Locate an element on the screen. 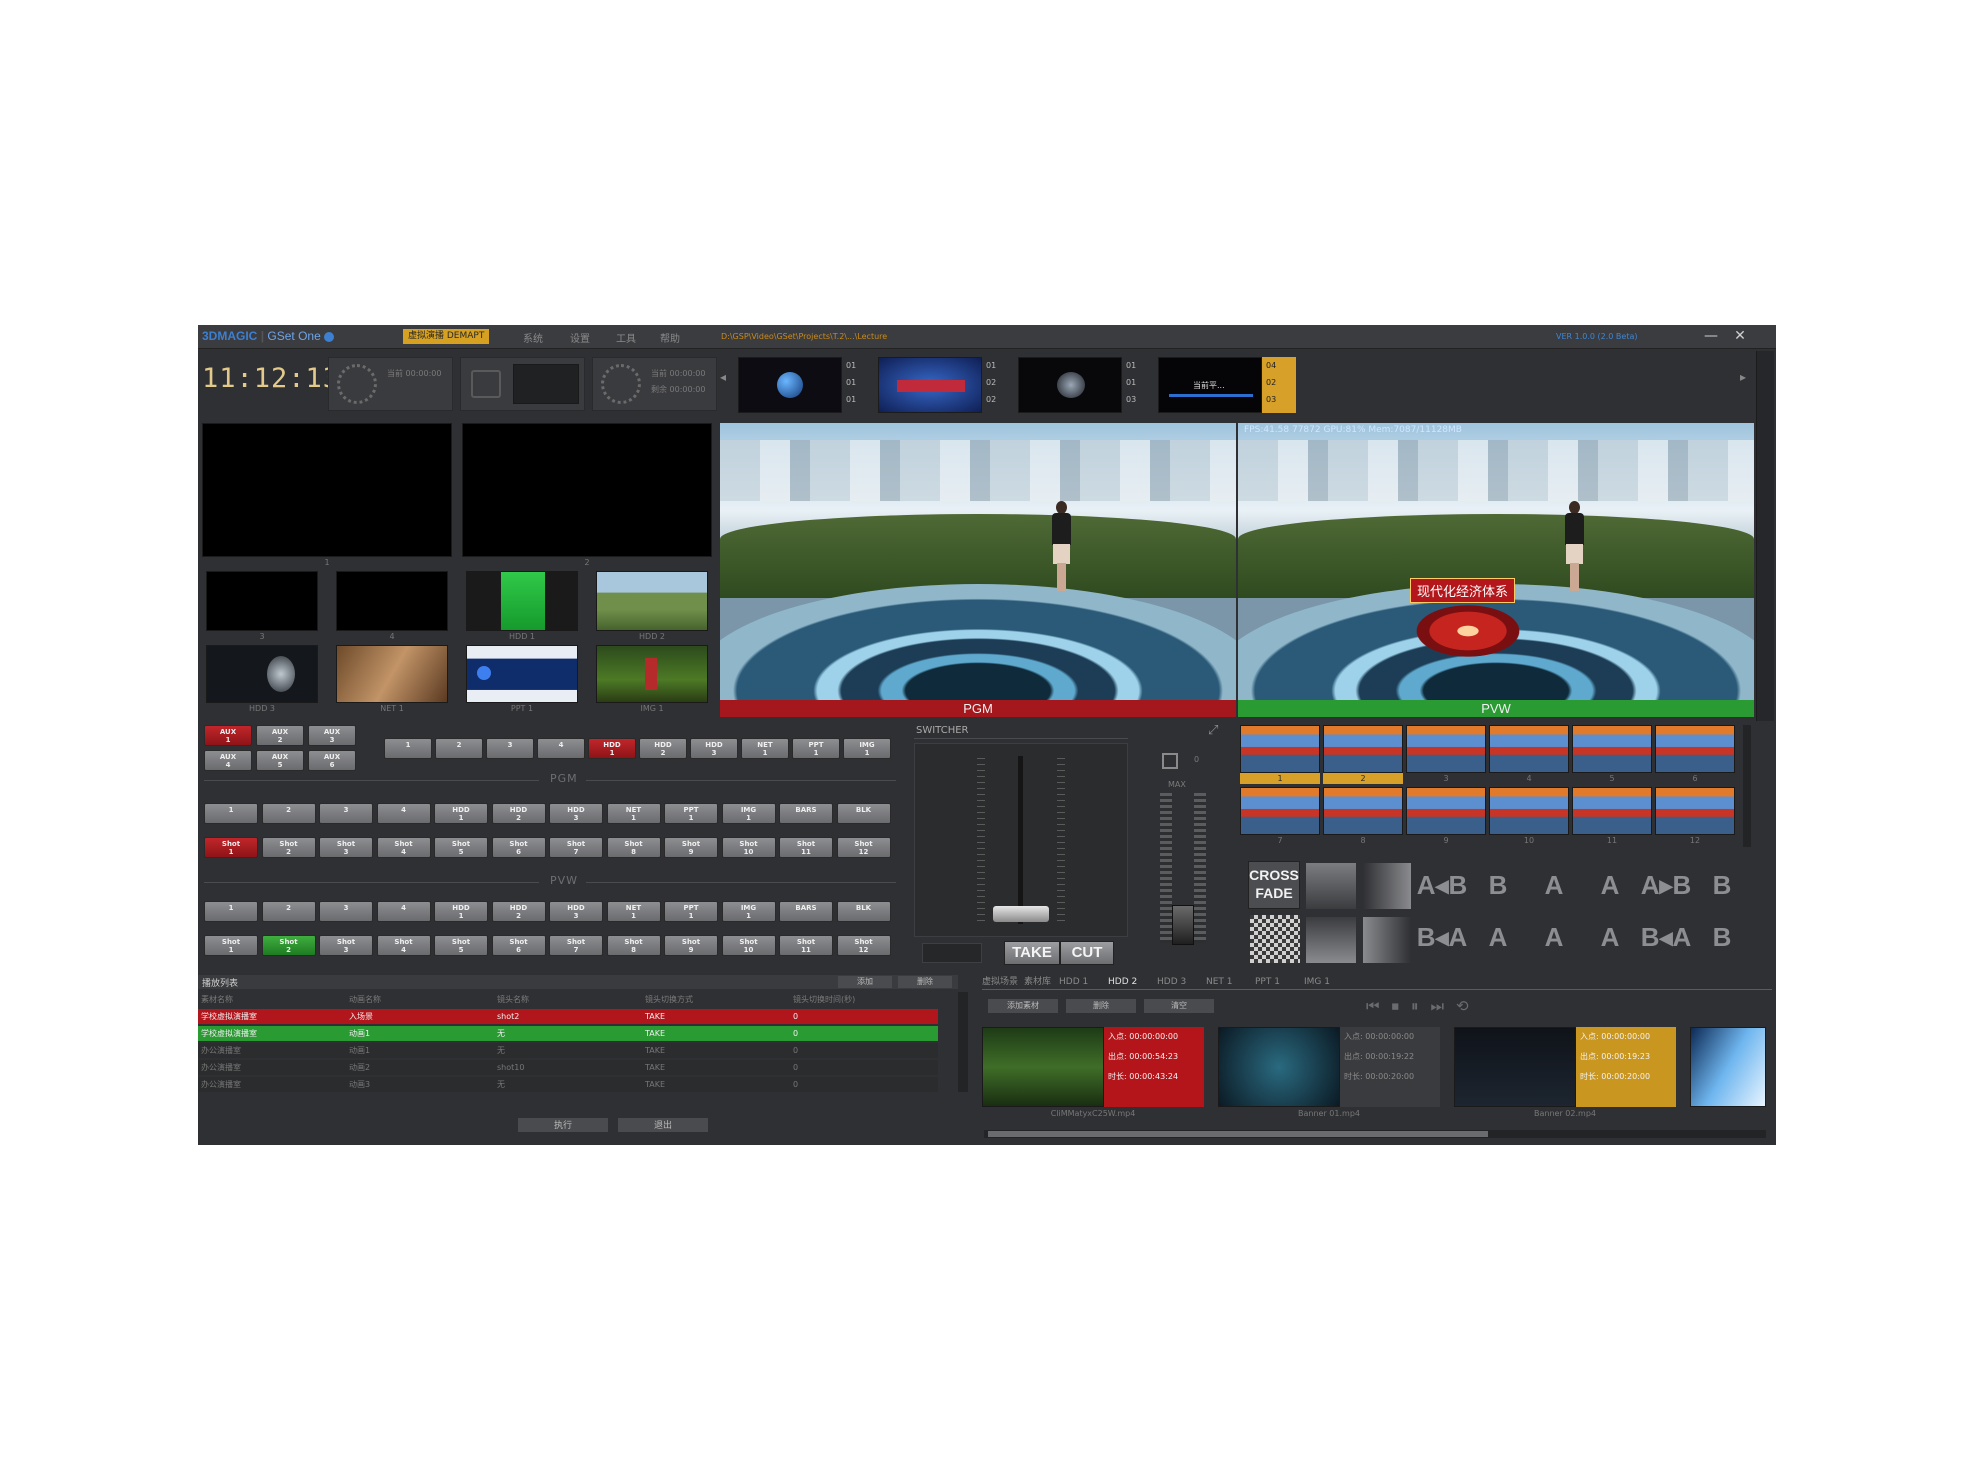  media-tab-5: HDD 3 is located at coordinates (1171, 982).